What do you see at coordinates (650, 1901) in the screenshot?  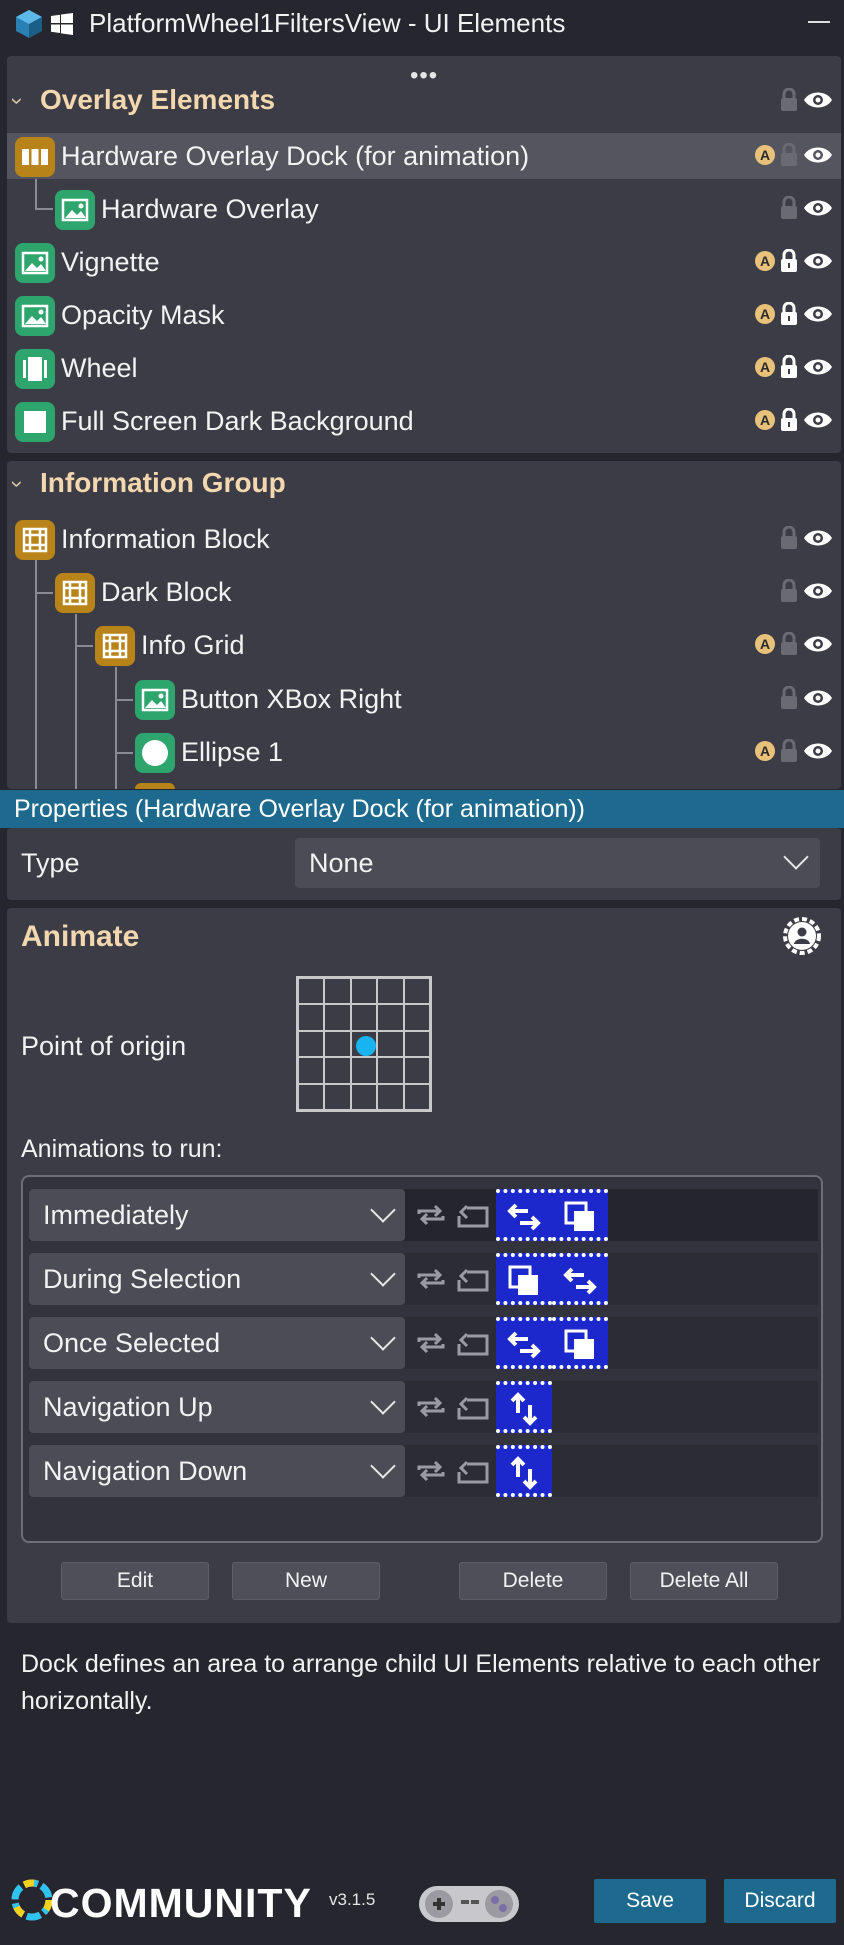 I see `save-button: Save` at bounding box center [650, 1901].